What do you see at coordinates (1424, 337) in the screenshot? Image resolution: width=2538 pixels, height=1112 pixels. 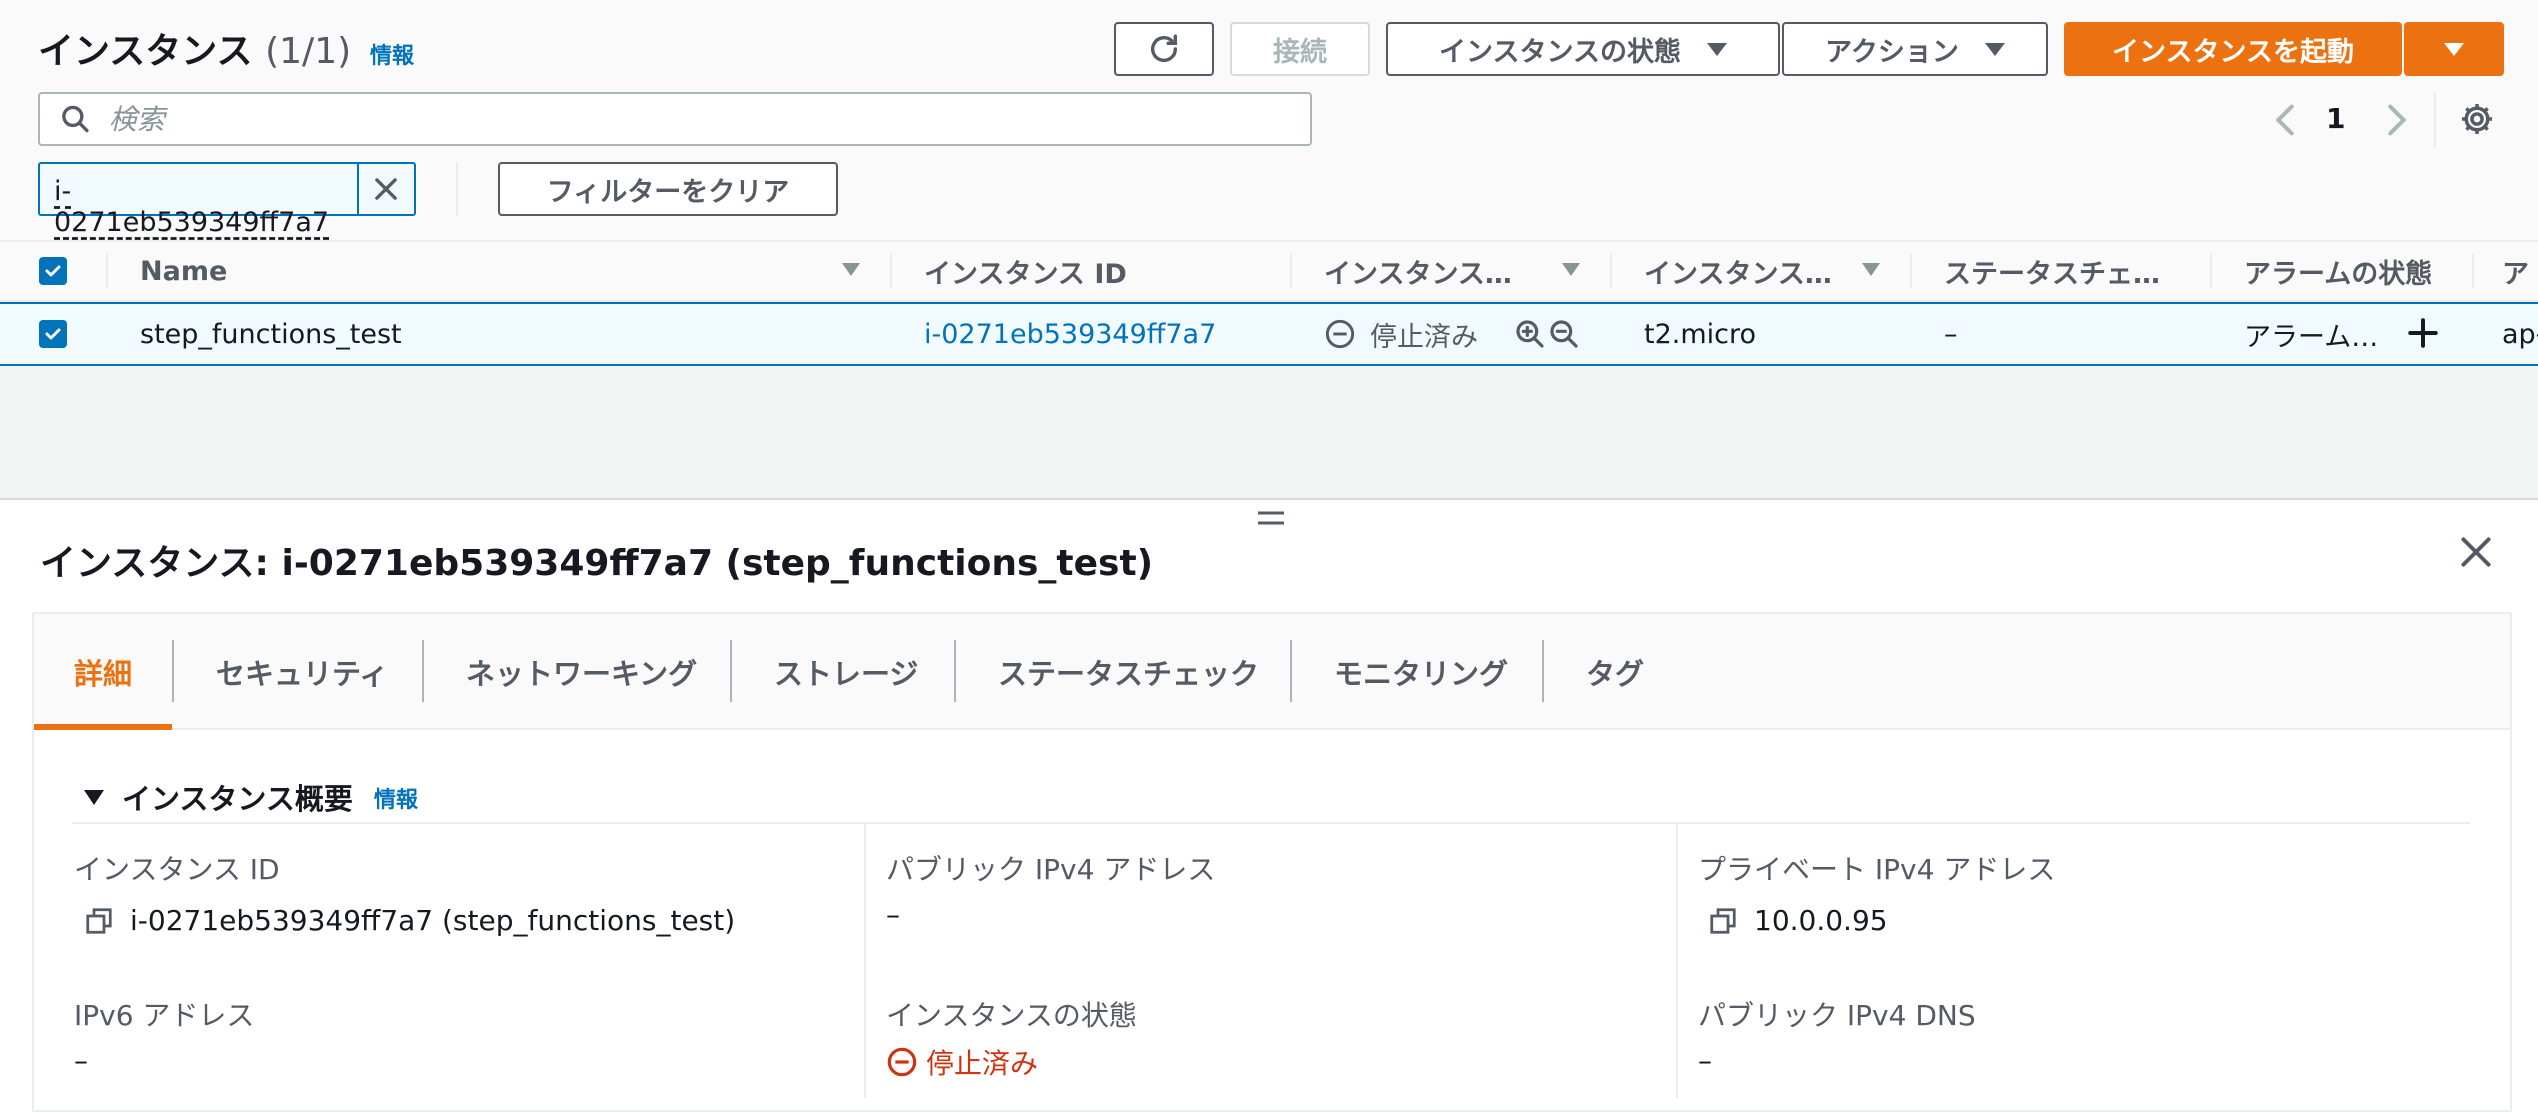 I see `cell-instance-state-text: 停止済み` at bounding box center [1424, 337].